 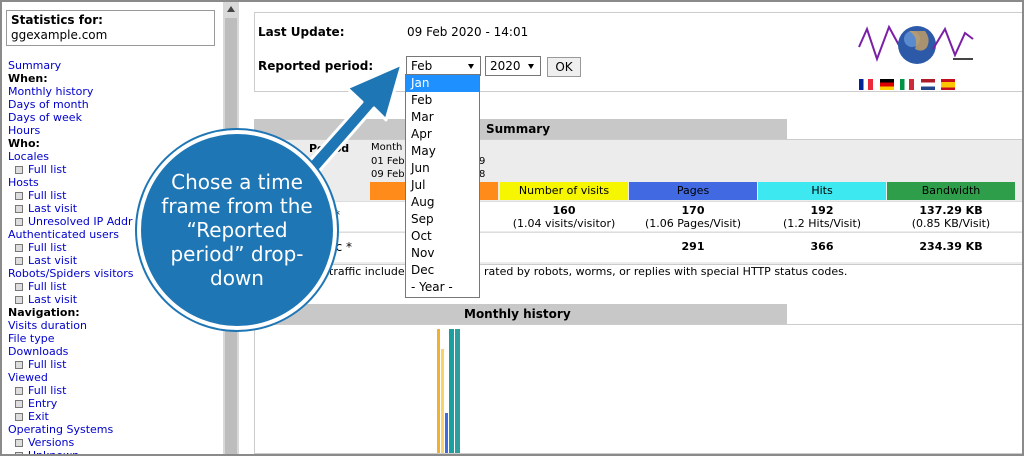 What do you see at coordinates (564, 191) in the screenshot?
I see `col-number-of-visits: Number of visits` at bounding box center [564, 191].